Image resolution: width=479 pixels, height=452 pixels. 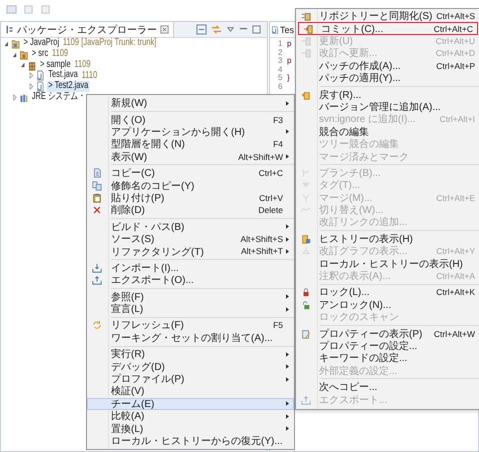 What do you see at coordinates (190, 391) in the screenshot?
I see `menu-item: 検証(V)` at bounding box center [190, 391].